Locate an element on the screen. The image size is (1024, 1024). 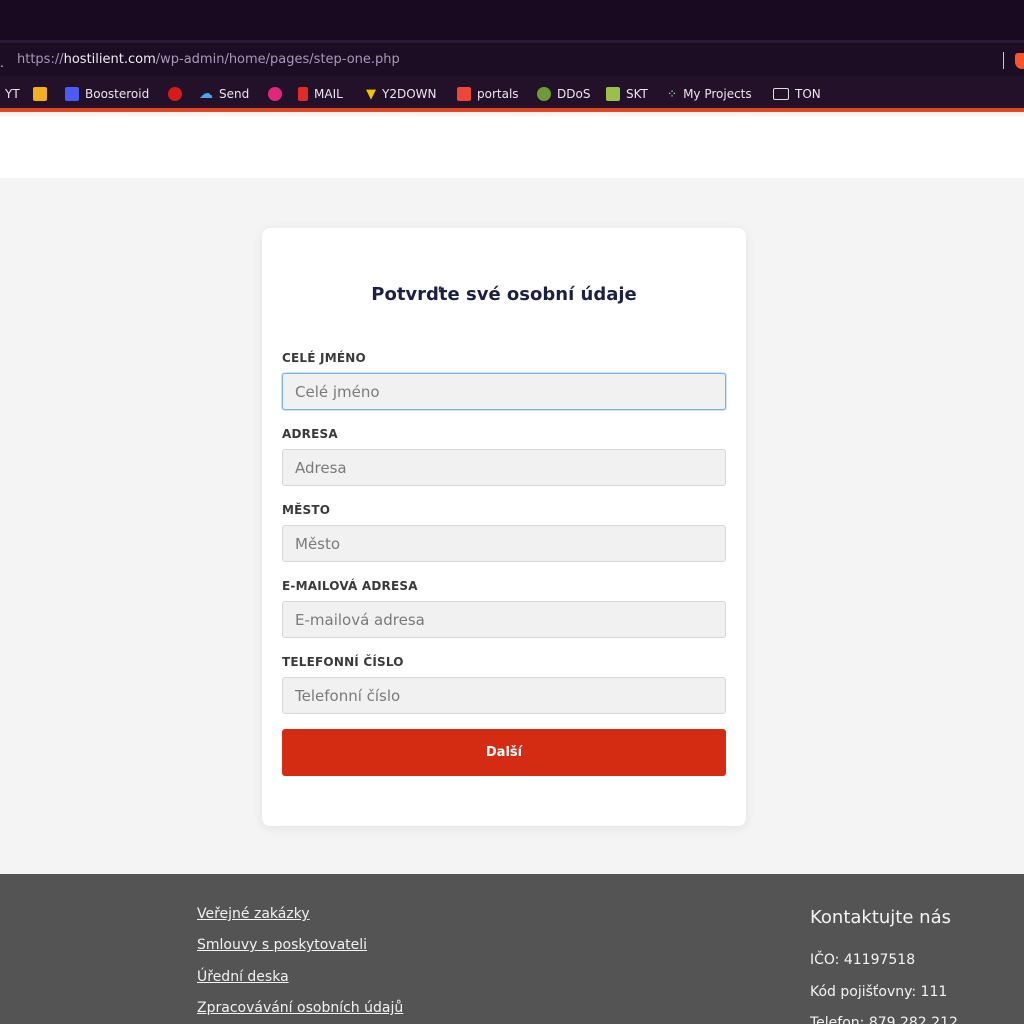
bookmark-ton: TON is located at coordinates (797, 94).